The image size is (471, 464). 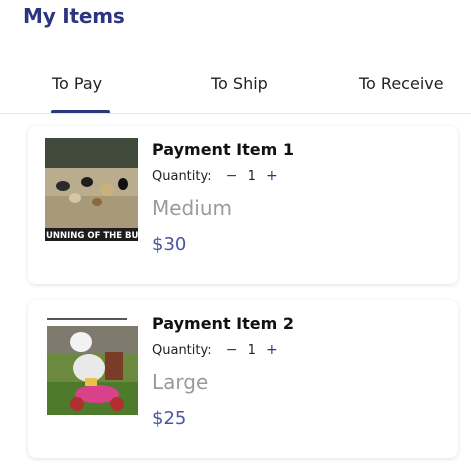 I want to click on tab-to-pay: To Pay, so click(x=77, y=83).